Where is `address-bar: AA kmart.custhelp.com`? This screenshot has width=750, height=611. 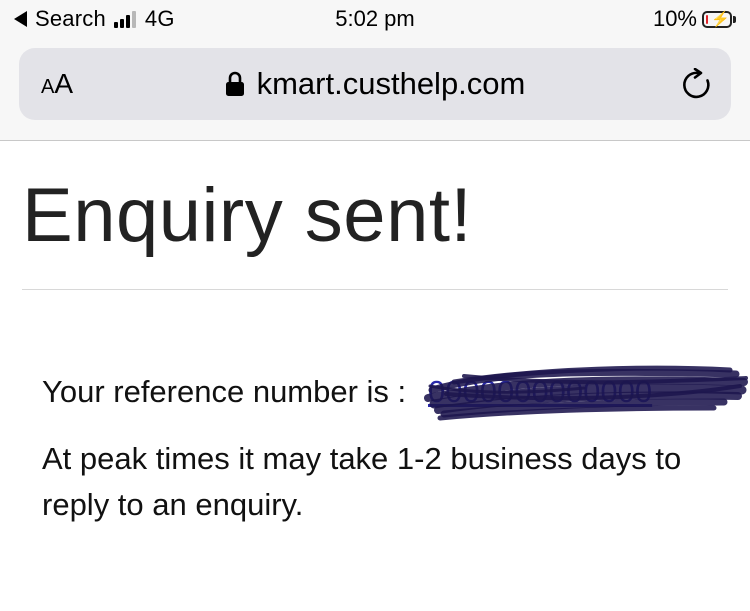
address-bar: AA kmart.custhelp.com is located at coordinates (375, 84).